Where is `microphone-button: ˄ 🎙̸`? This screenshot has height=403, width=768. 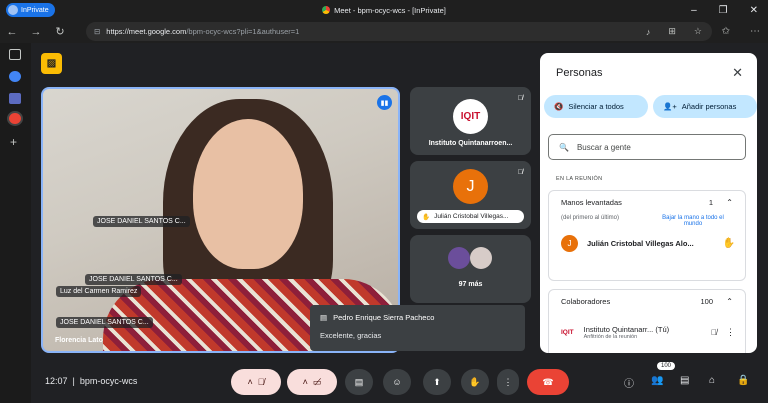
microphone-button: ˄ 🎙̸ is located at coordinates (256, 382).